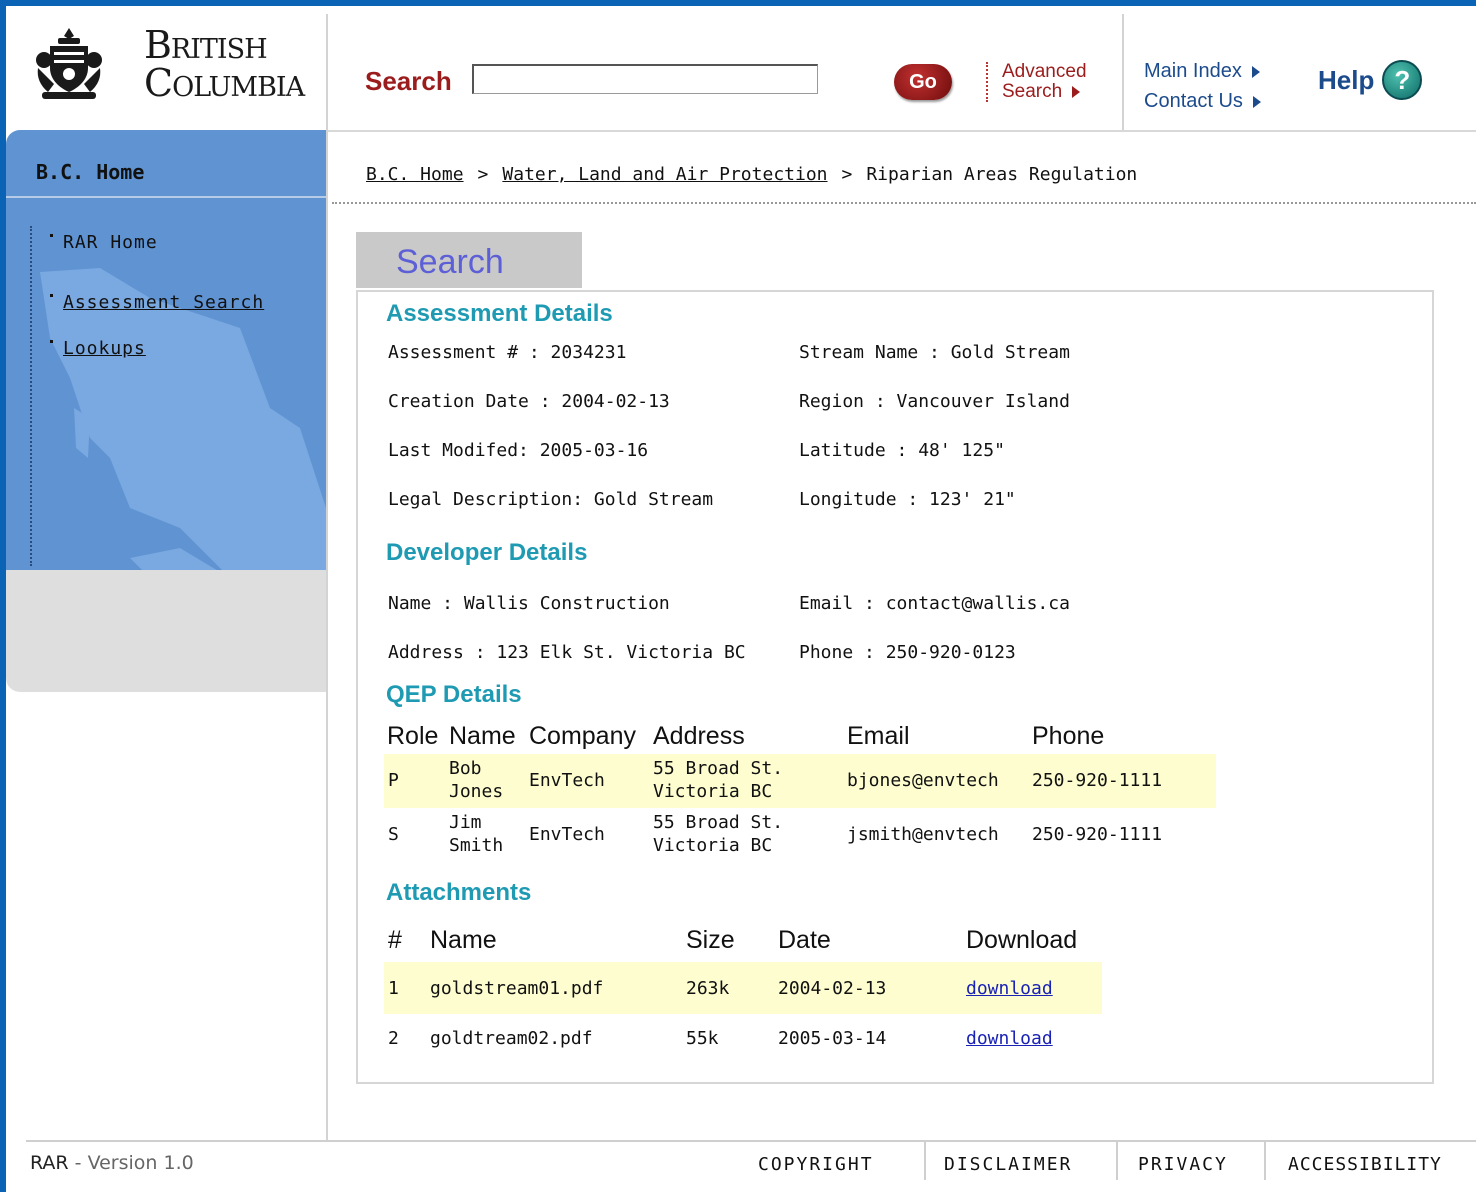 Image resolution: width=1476 pixels, height=1192 pixels. Describe the element at coordinates (469, 260) in the screenshot. I see `tab-search: Search` at that location.